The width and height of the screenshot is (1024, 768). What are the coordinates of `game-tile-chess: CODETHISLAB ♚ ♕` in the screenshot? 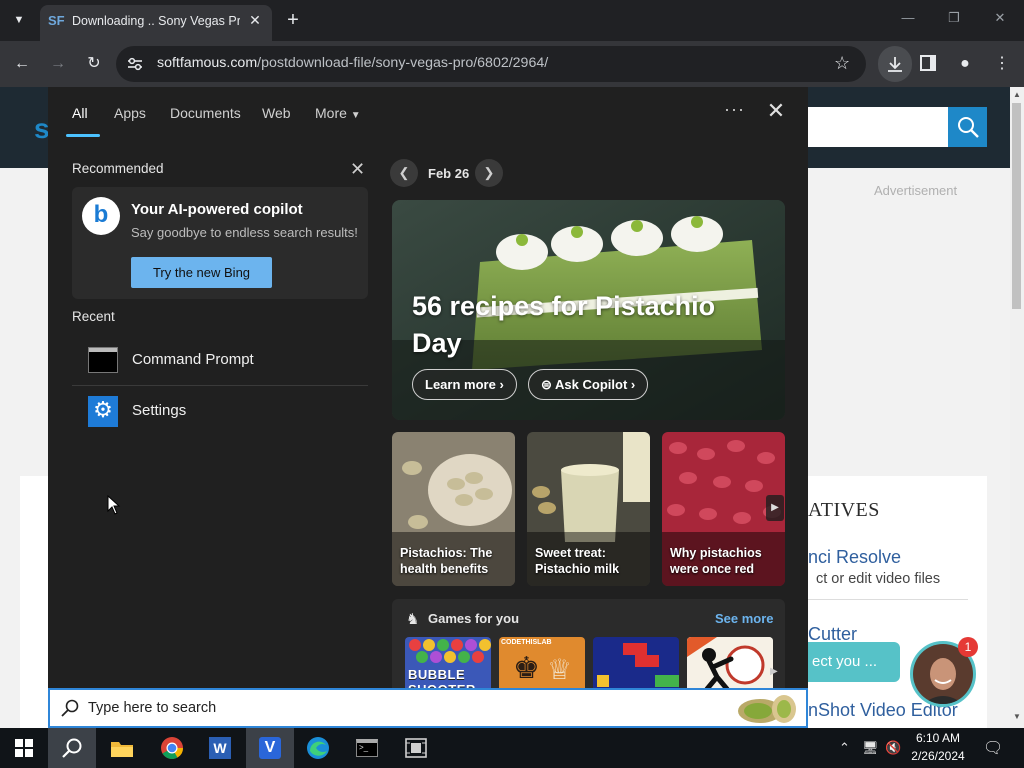 It's located at (542, 663).